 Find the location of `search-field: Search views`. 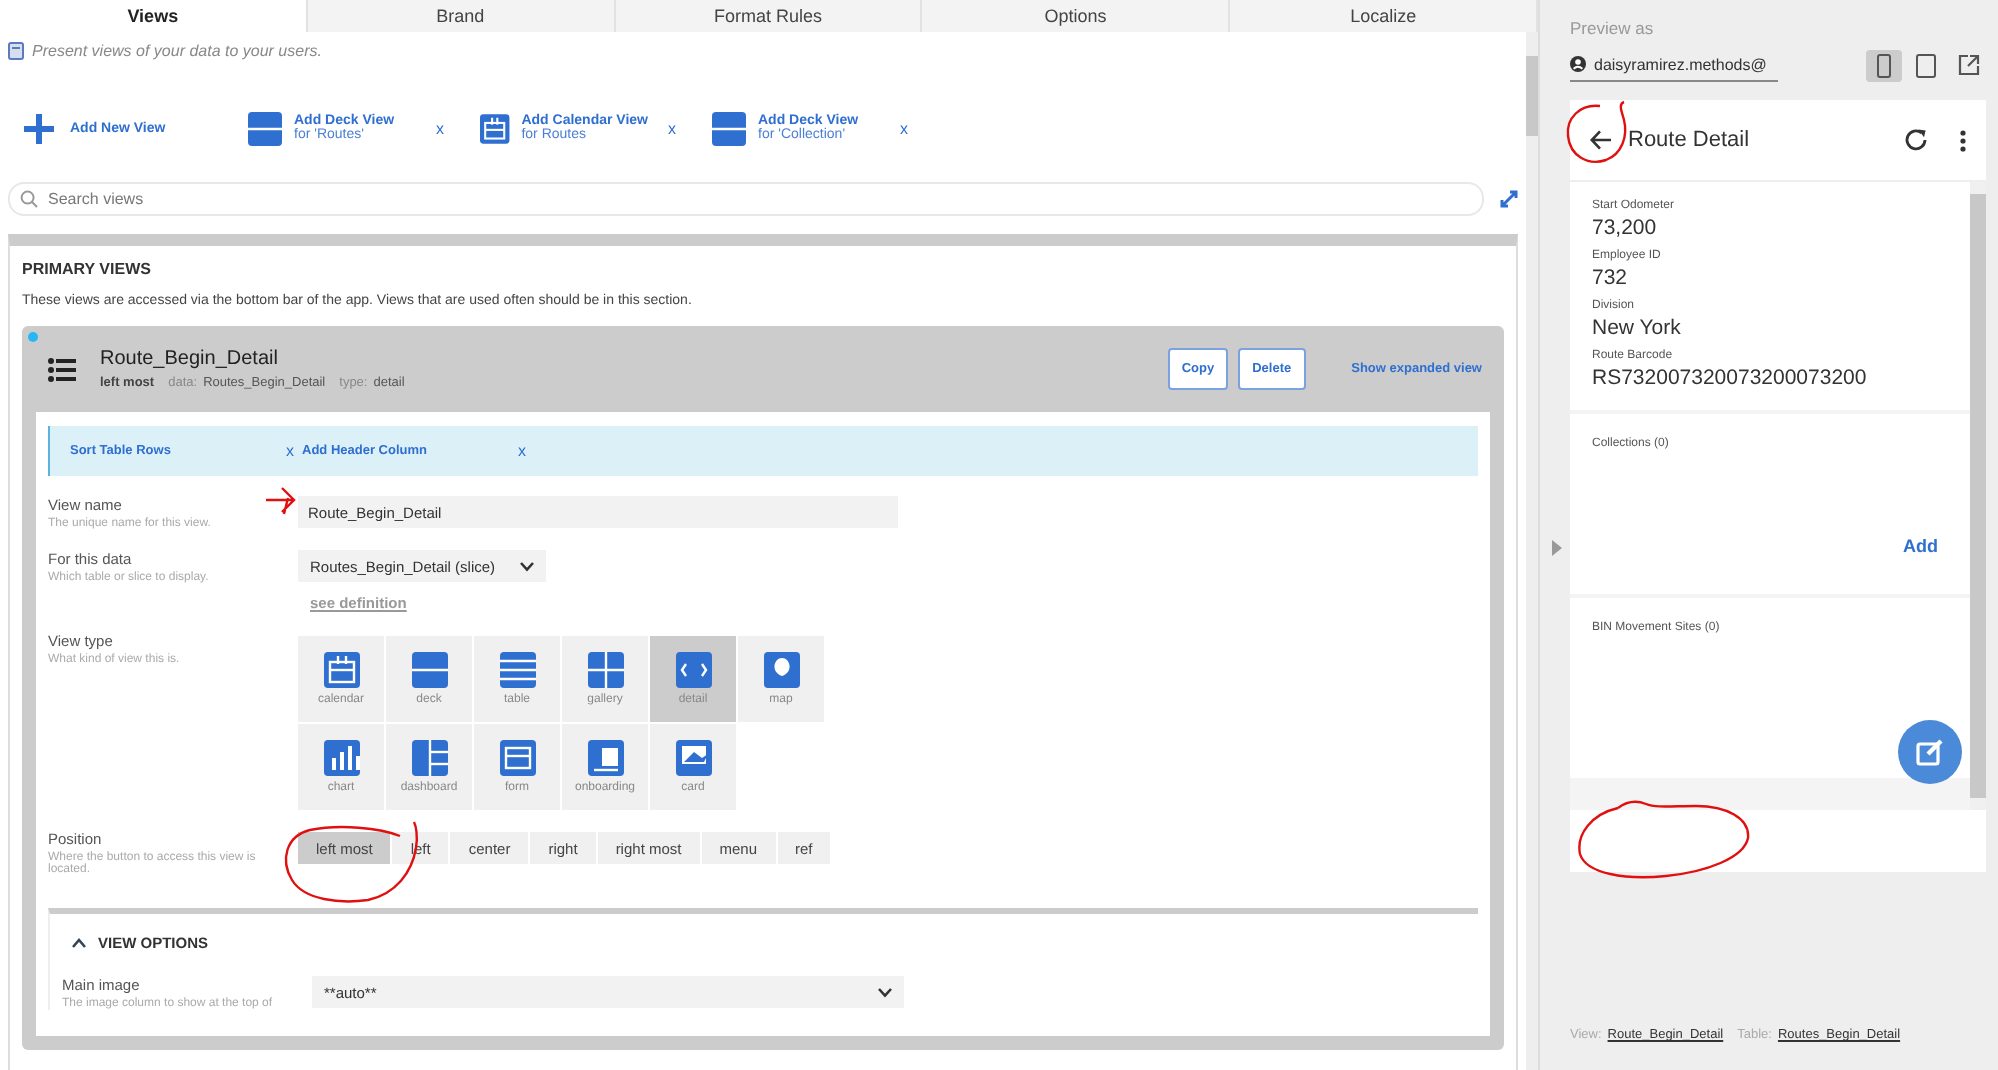

search-field: Search views is located at coordinates (746, 199).